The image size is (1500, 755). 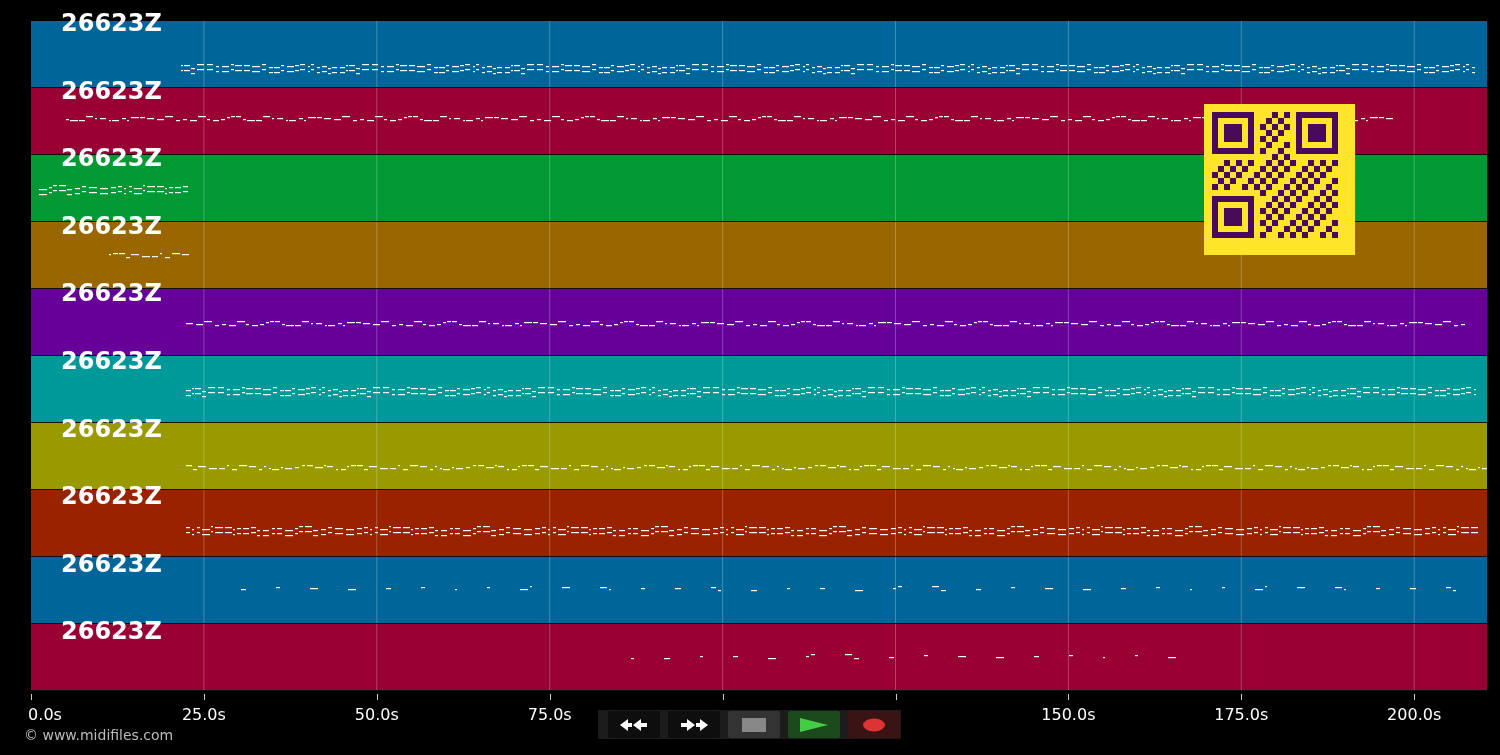 What do you see at coordinates (203, 714) in the screenshot?
I see `axis-tick-label: 25.0s` at bounding box center [203, 714].